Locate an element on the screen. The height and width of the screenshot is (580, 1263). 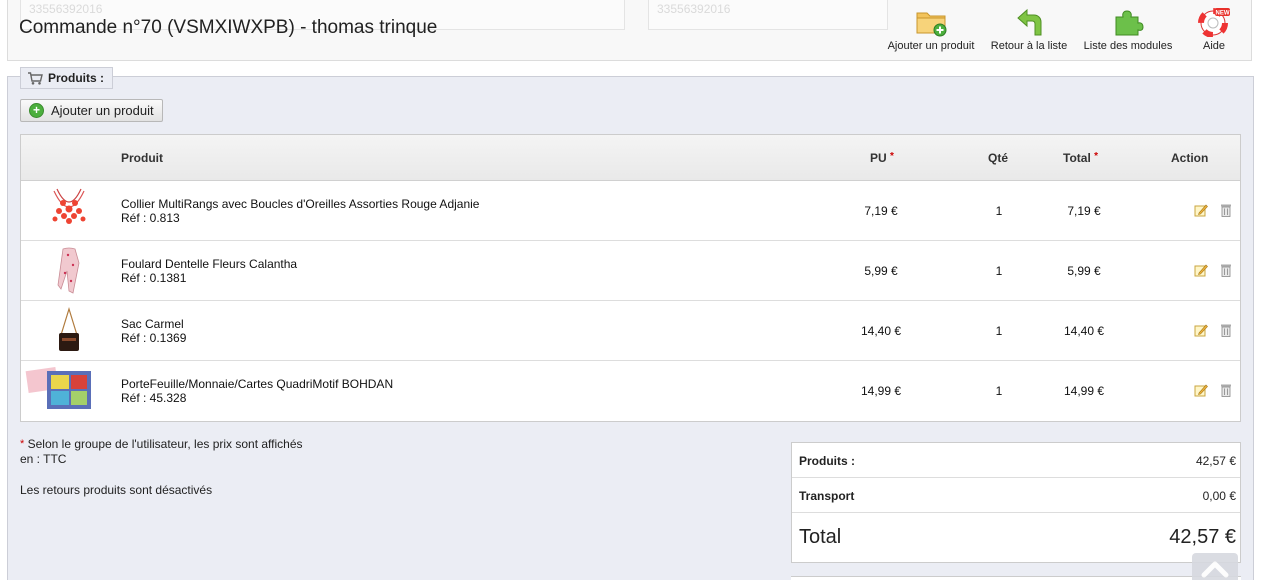
products-legend-label: Produits : is located at coordinates (76, 78).